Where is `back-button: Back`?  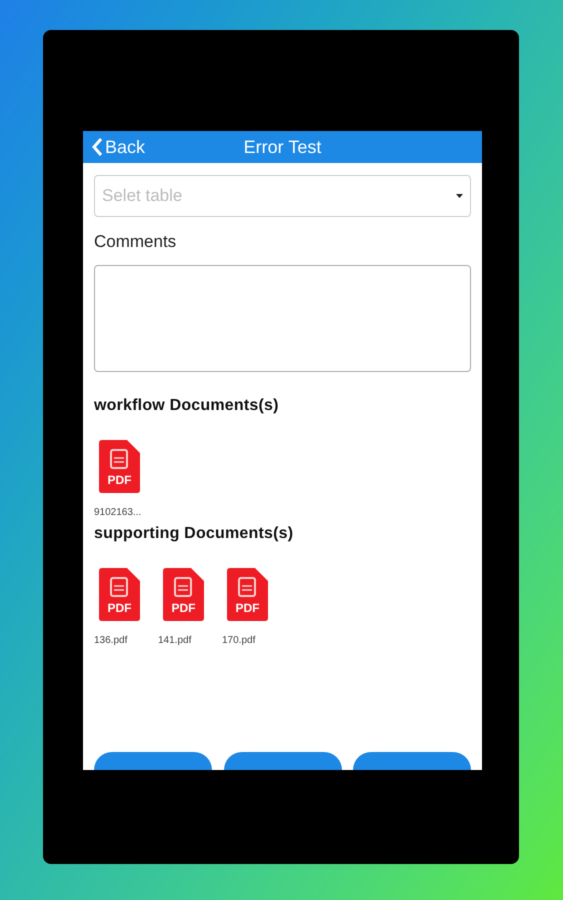 back-button: Back is located at coordinates (118, 147).